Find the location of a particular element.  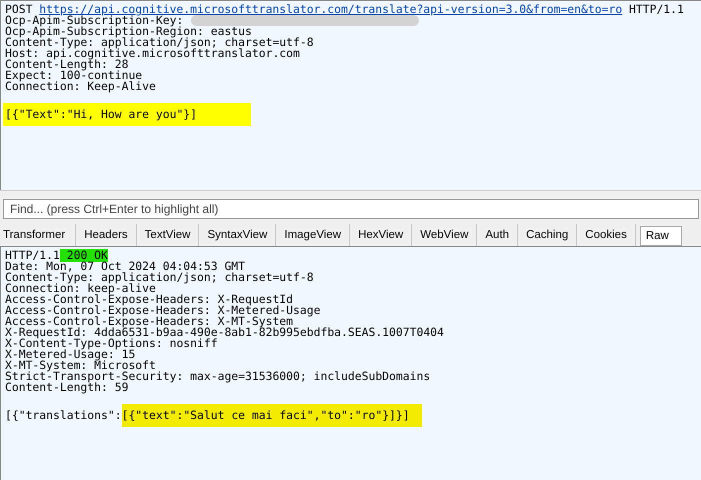

find-field: Find... (press Ctrl+Enter to highlight all) is located at coordinates (351, 209).